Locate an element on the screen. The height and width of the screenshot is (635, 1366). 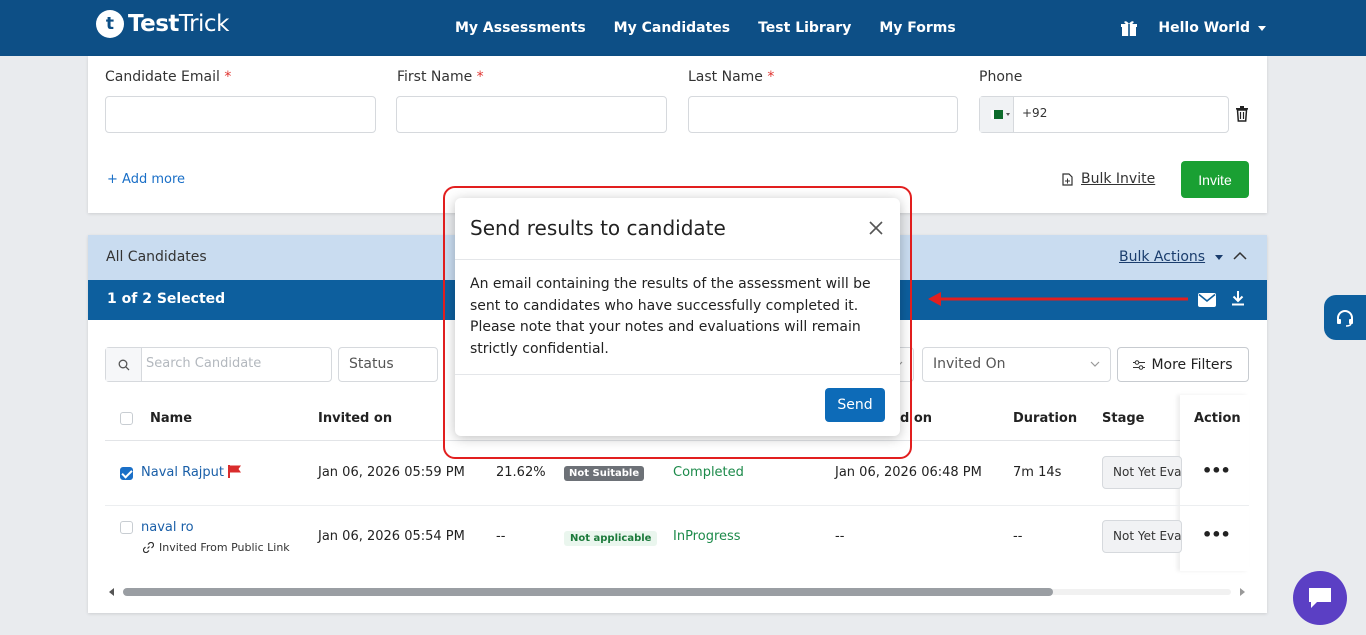
more-filters-button: More Filters is located at coordinates (1183, 364).